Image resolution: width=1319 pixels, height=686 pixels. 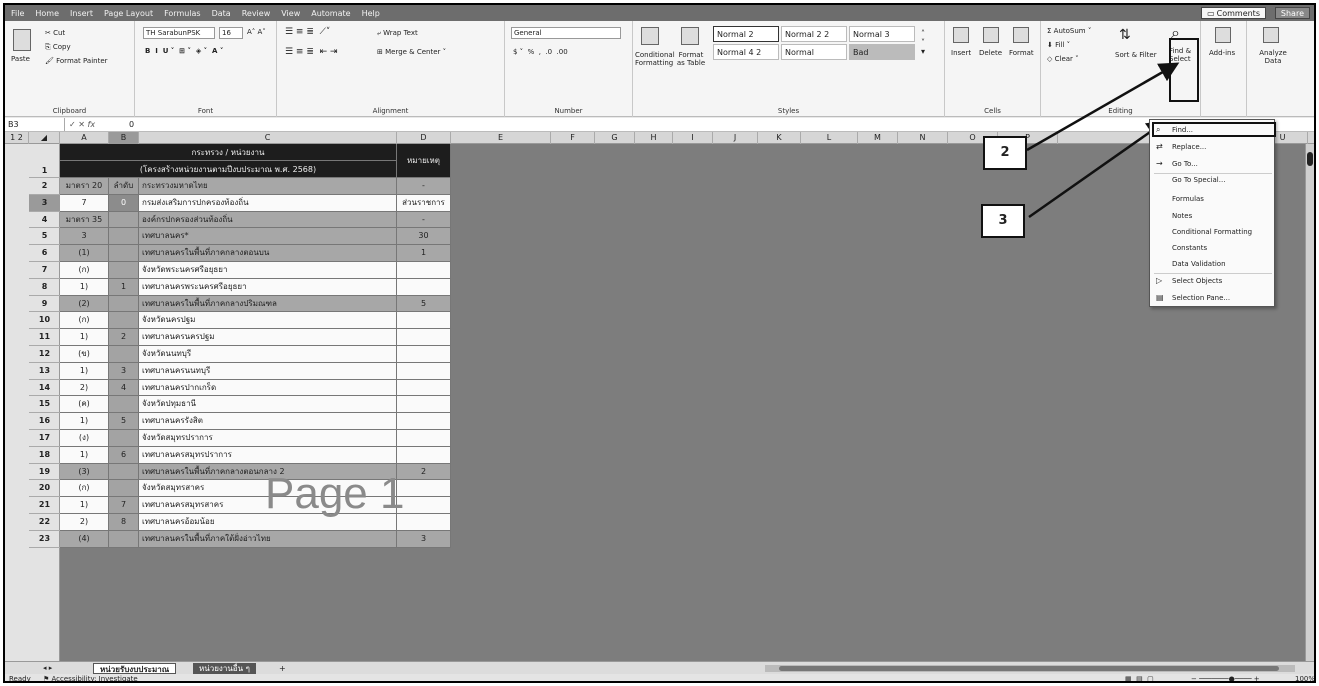 I want to click on row-header-1: 1, so click(x=44, y=161).